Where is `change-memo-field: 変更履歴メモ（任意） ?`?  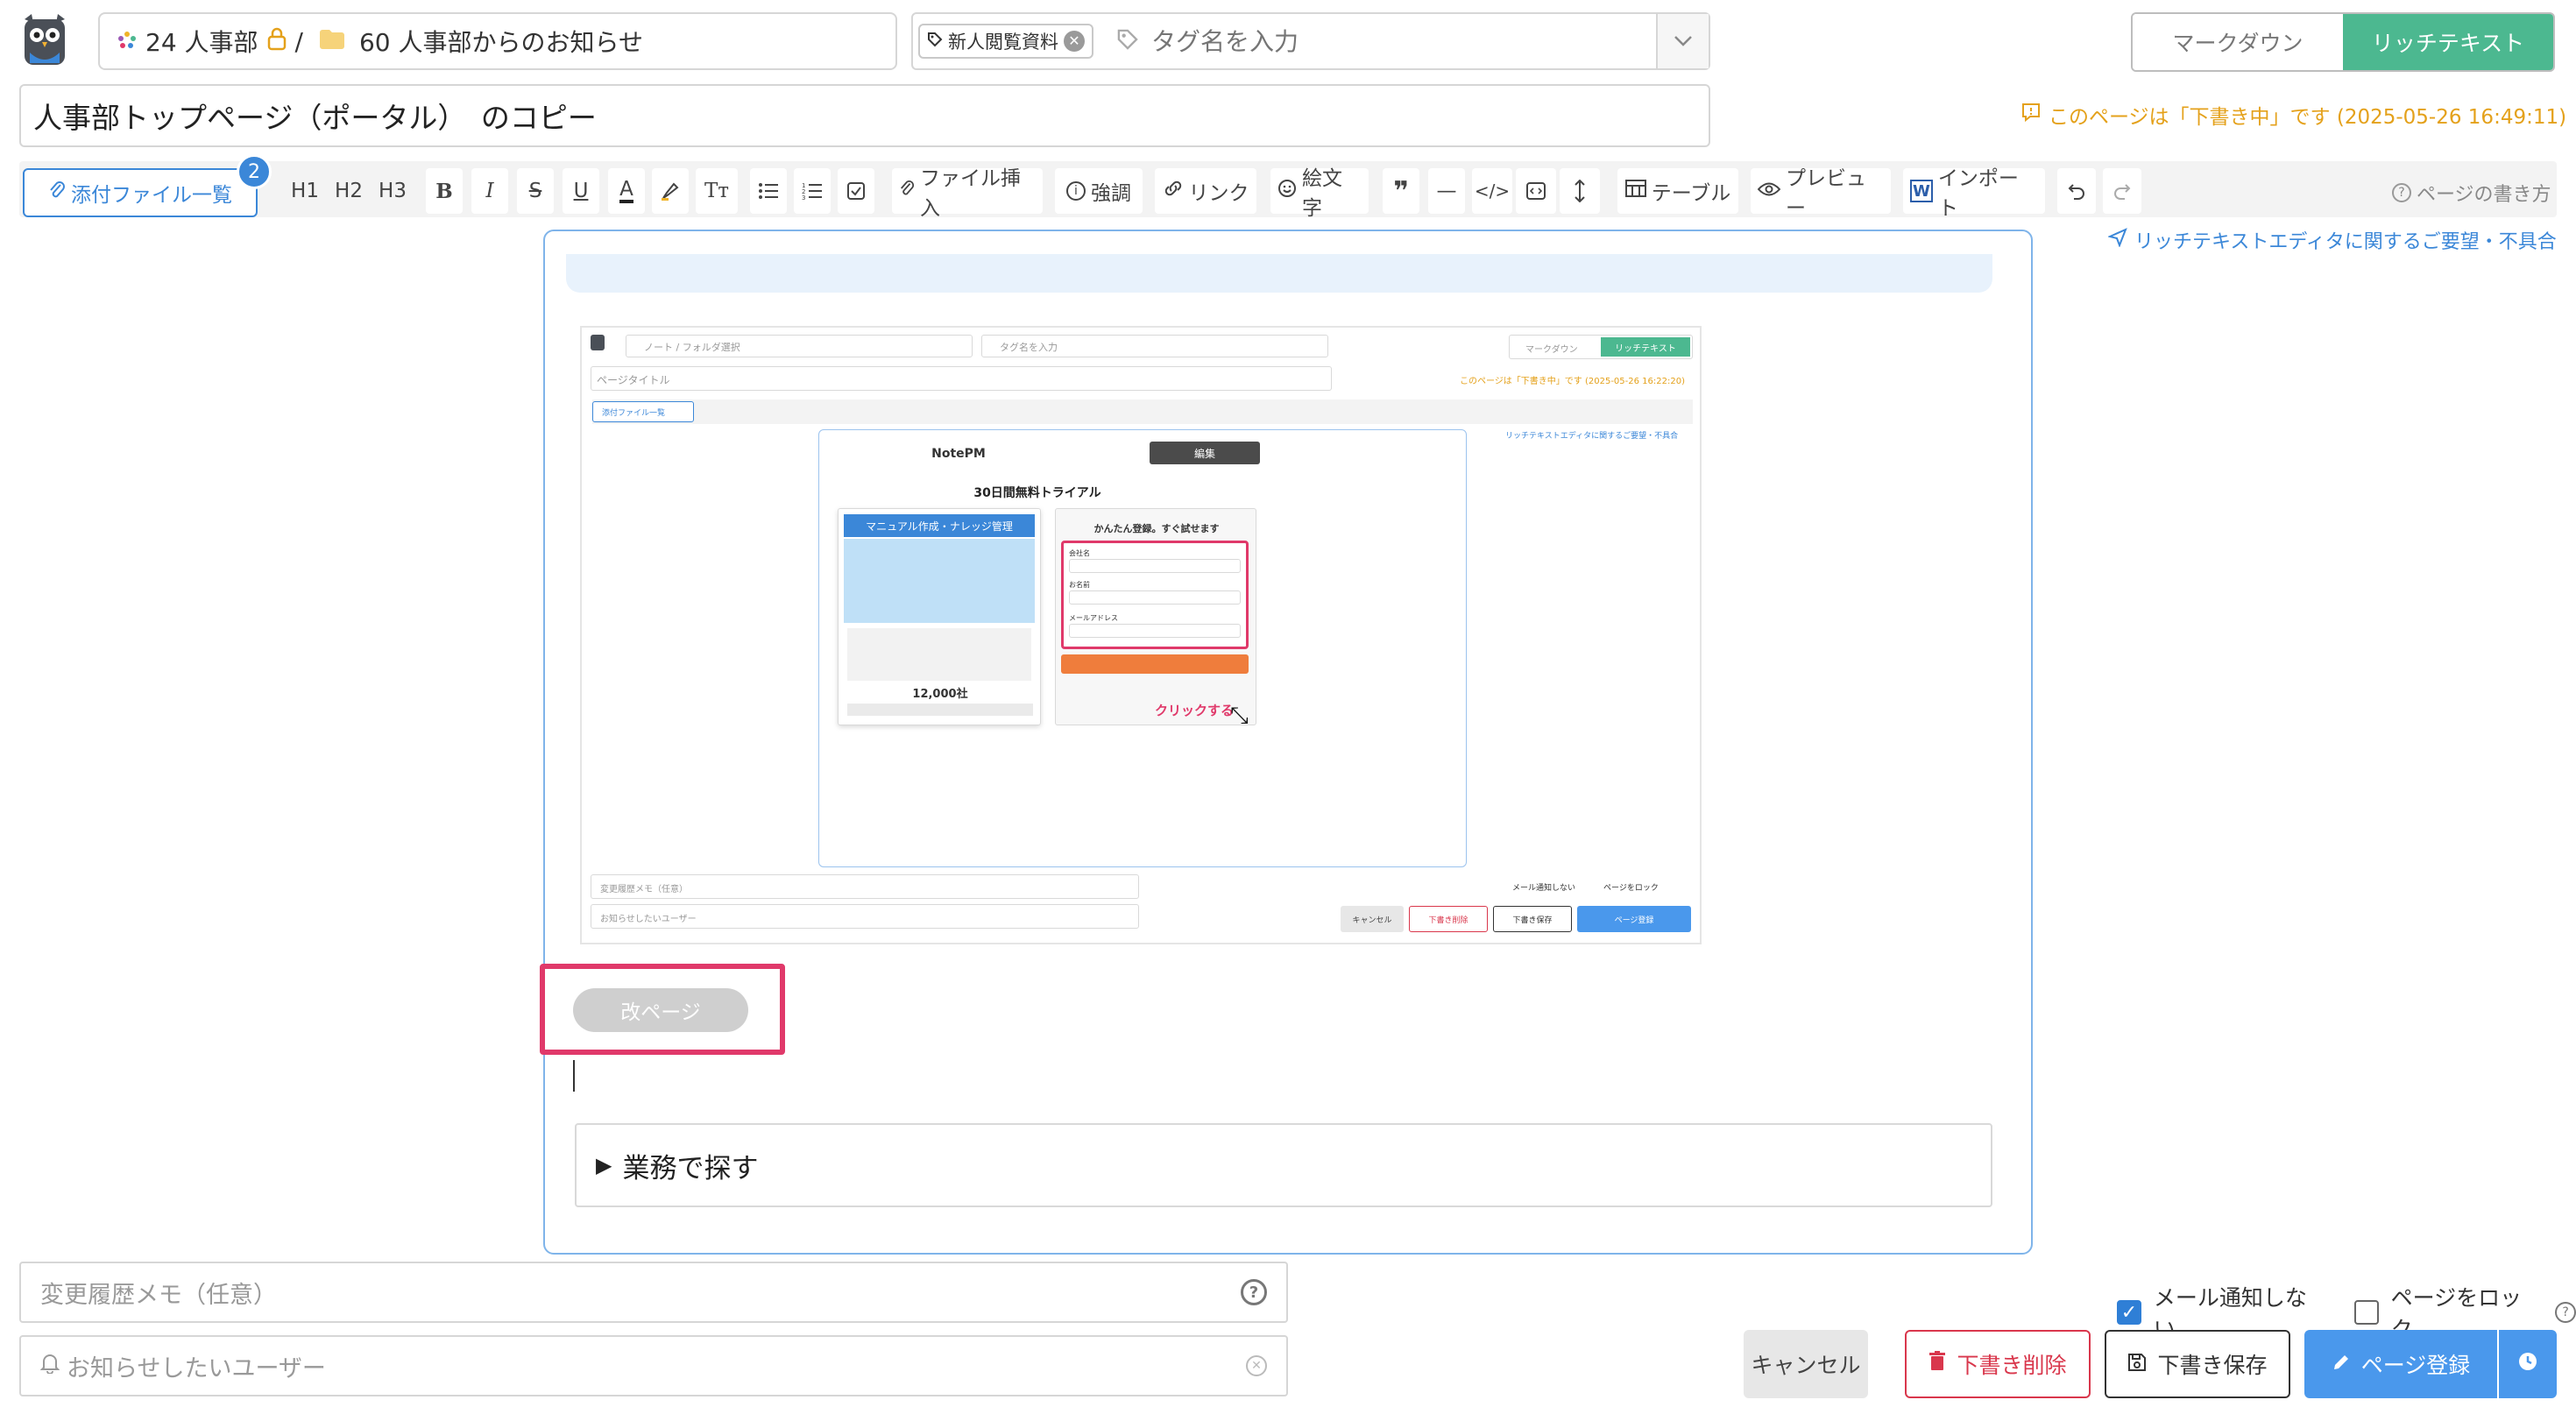
change-memo-field: 変更履歴メモ（任意） ? is located at coordinates (653, 1292).